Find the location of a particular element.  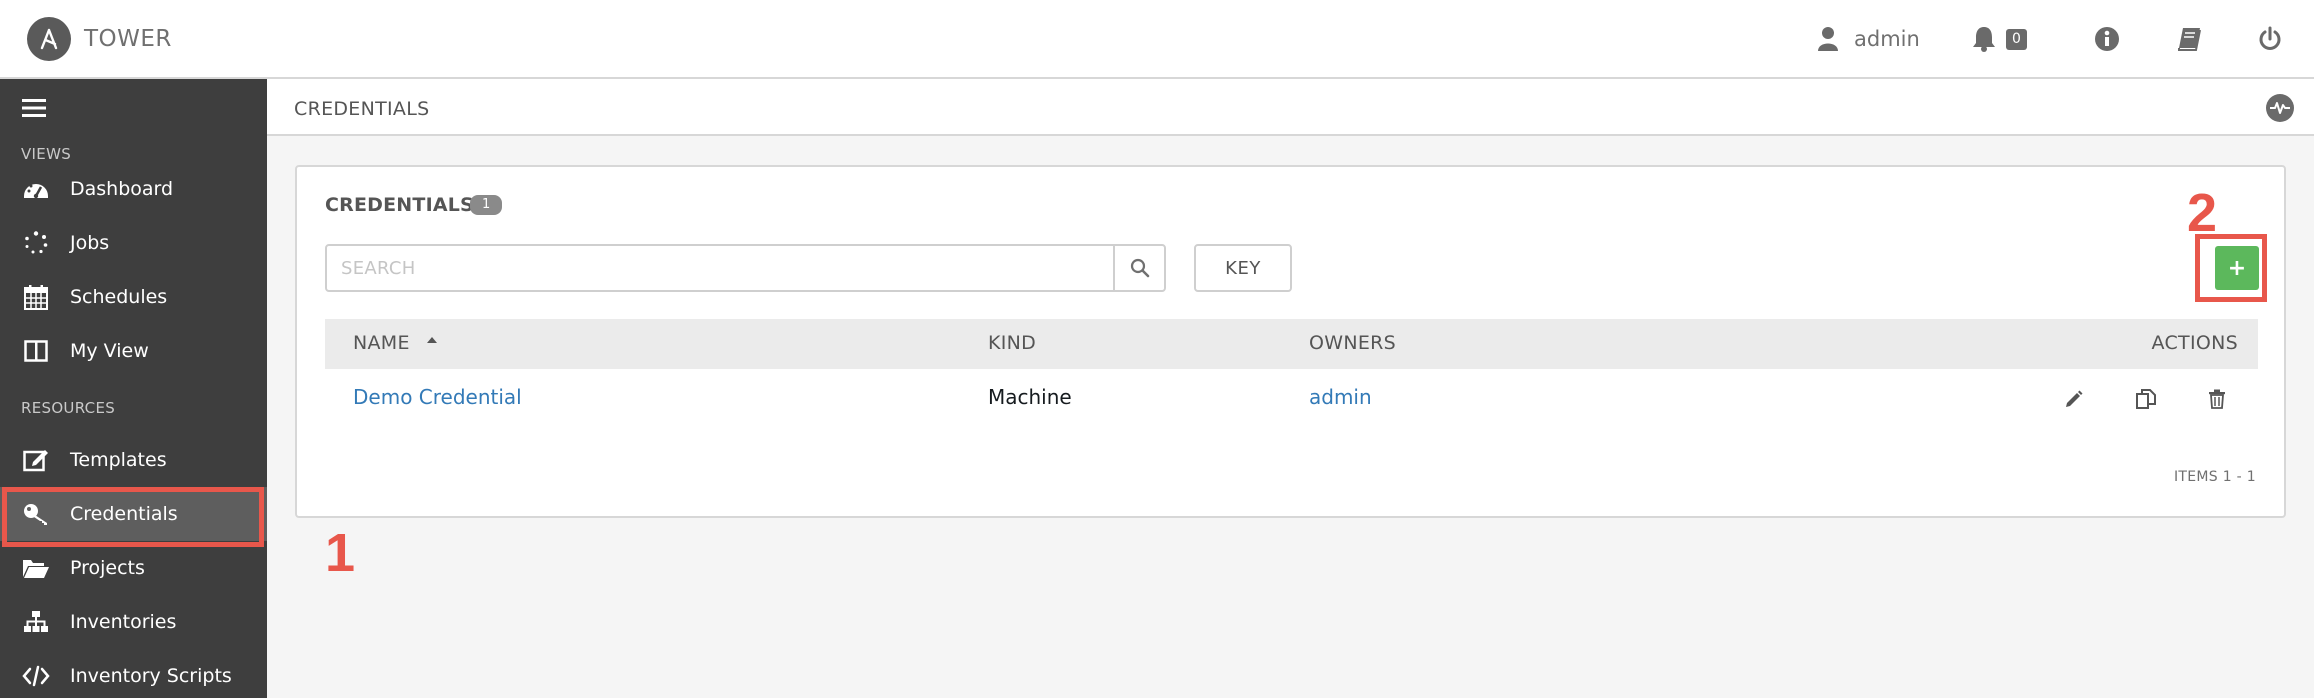

copy-icon is located at coordinates (2146, 399).